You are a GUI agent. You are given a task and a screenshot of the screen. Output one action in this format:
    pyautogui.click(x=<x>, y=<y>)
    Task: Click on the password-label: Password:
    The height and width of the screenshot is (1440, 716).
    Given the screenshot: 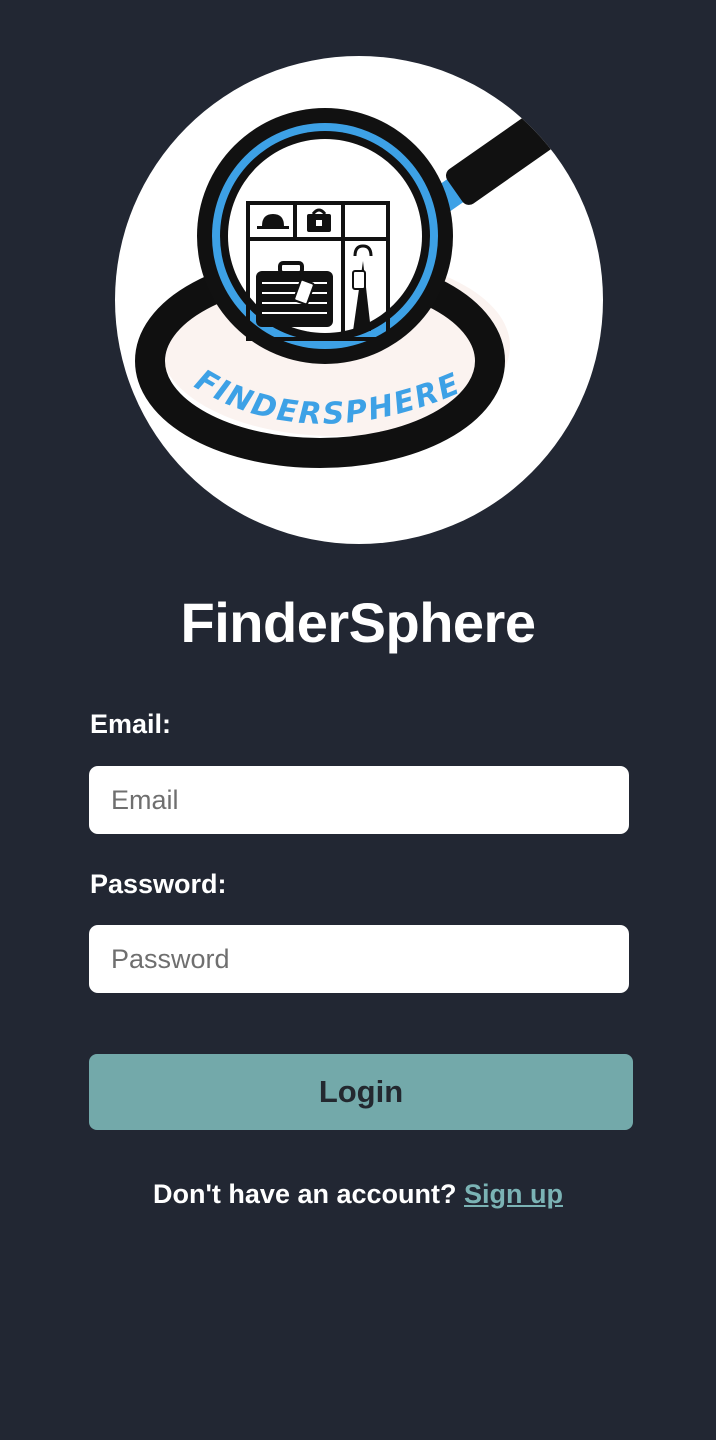 What is the action you would take?
    pyautogui.click(x=158, y=884)
    